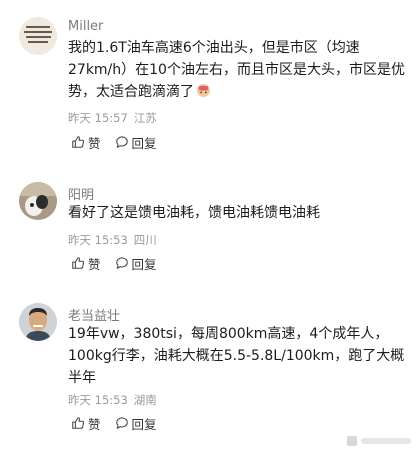 The image size is (419, 454). I want to click on username: 老当益壮, so click(94, 314).